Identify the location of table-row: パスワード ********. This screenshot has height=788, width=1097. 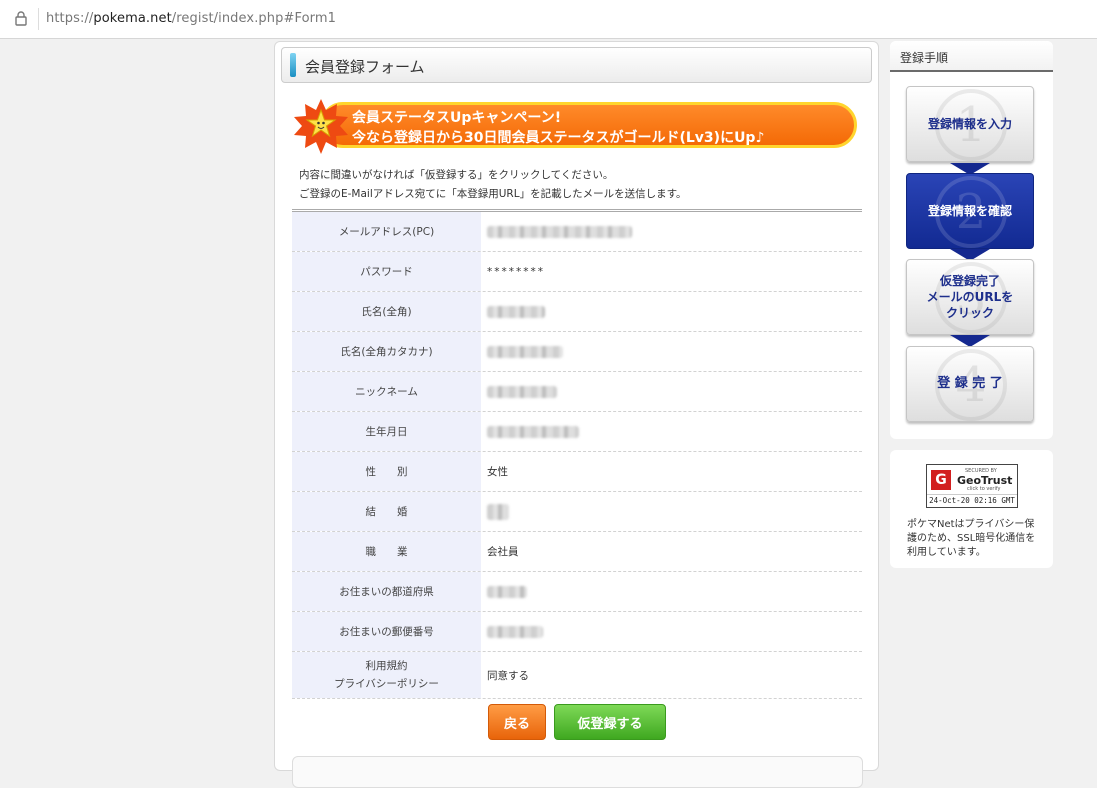
(577, 272).